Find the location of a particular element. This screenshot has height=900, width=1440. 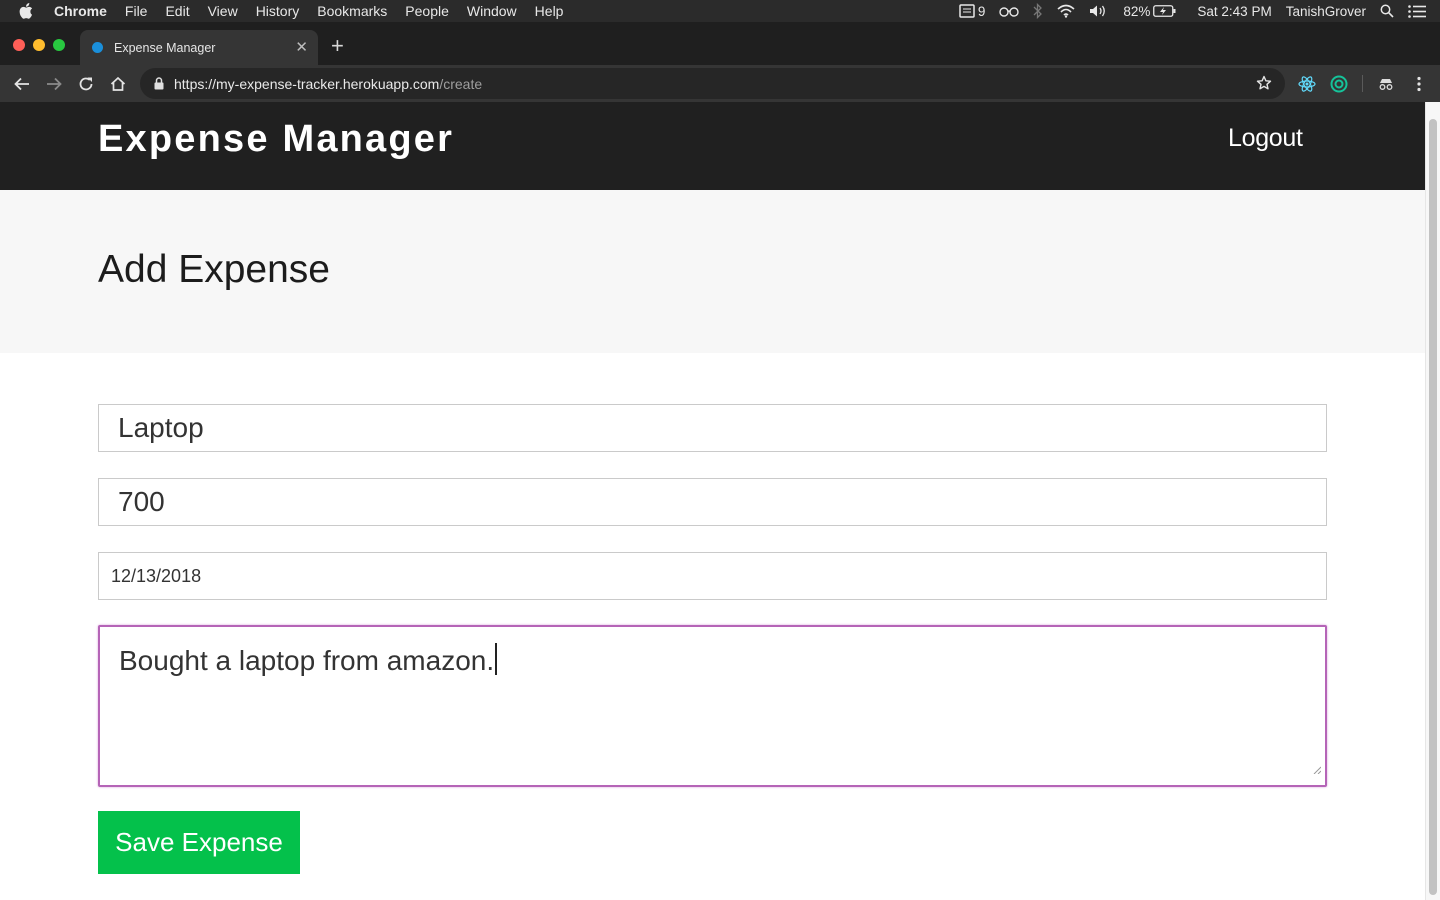

note-text: Bought a laptop from amazon. is located at coordinates (307, 660).